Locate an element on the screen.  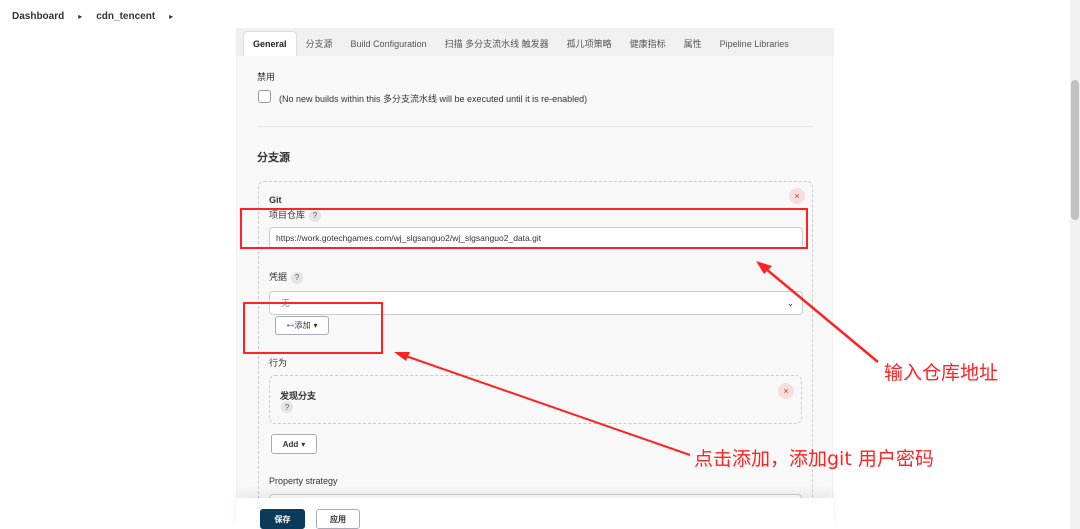
arrow-repo is located at coordinates (819, 313).